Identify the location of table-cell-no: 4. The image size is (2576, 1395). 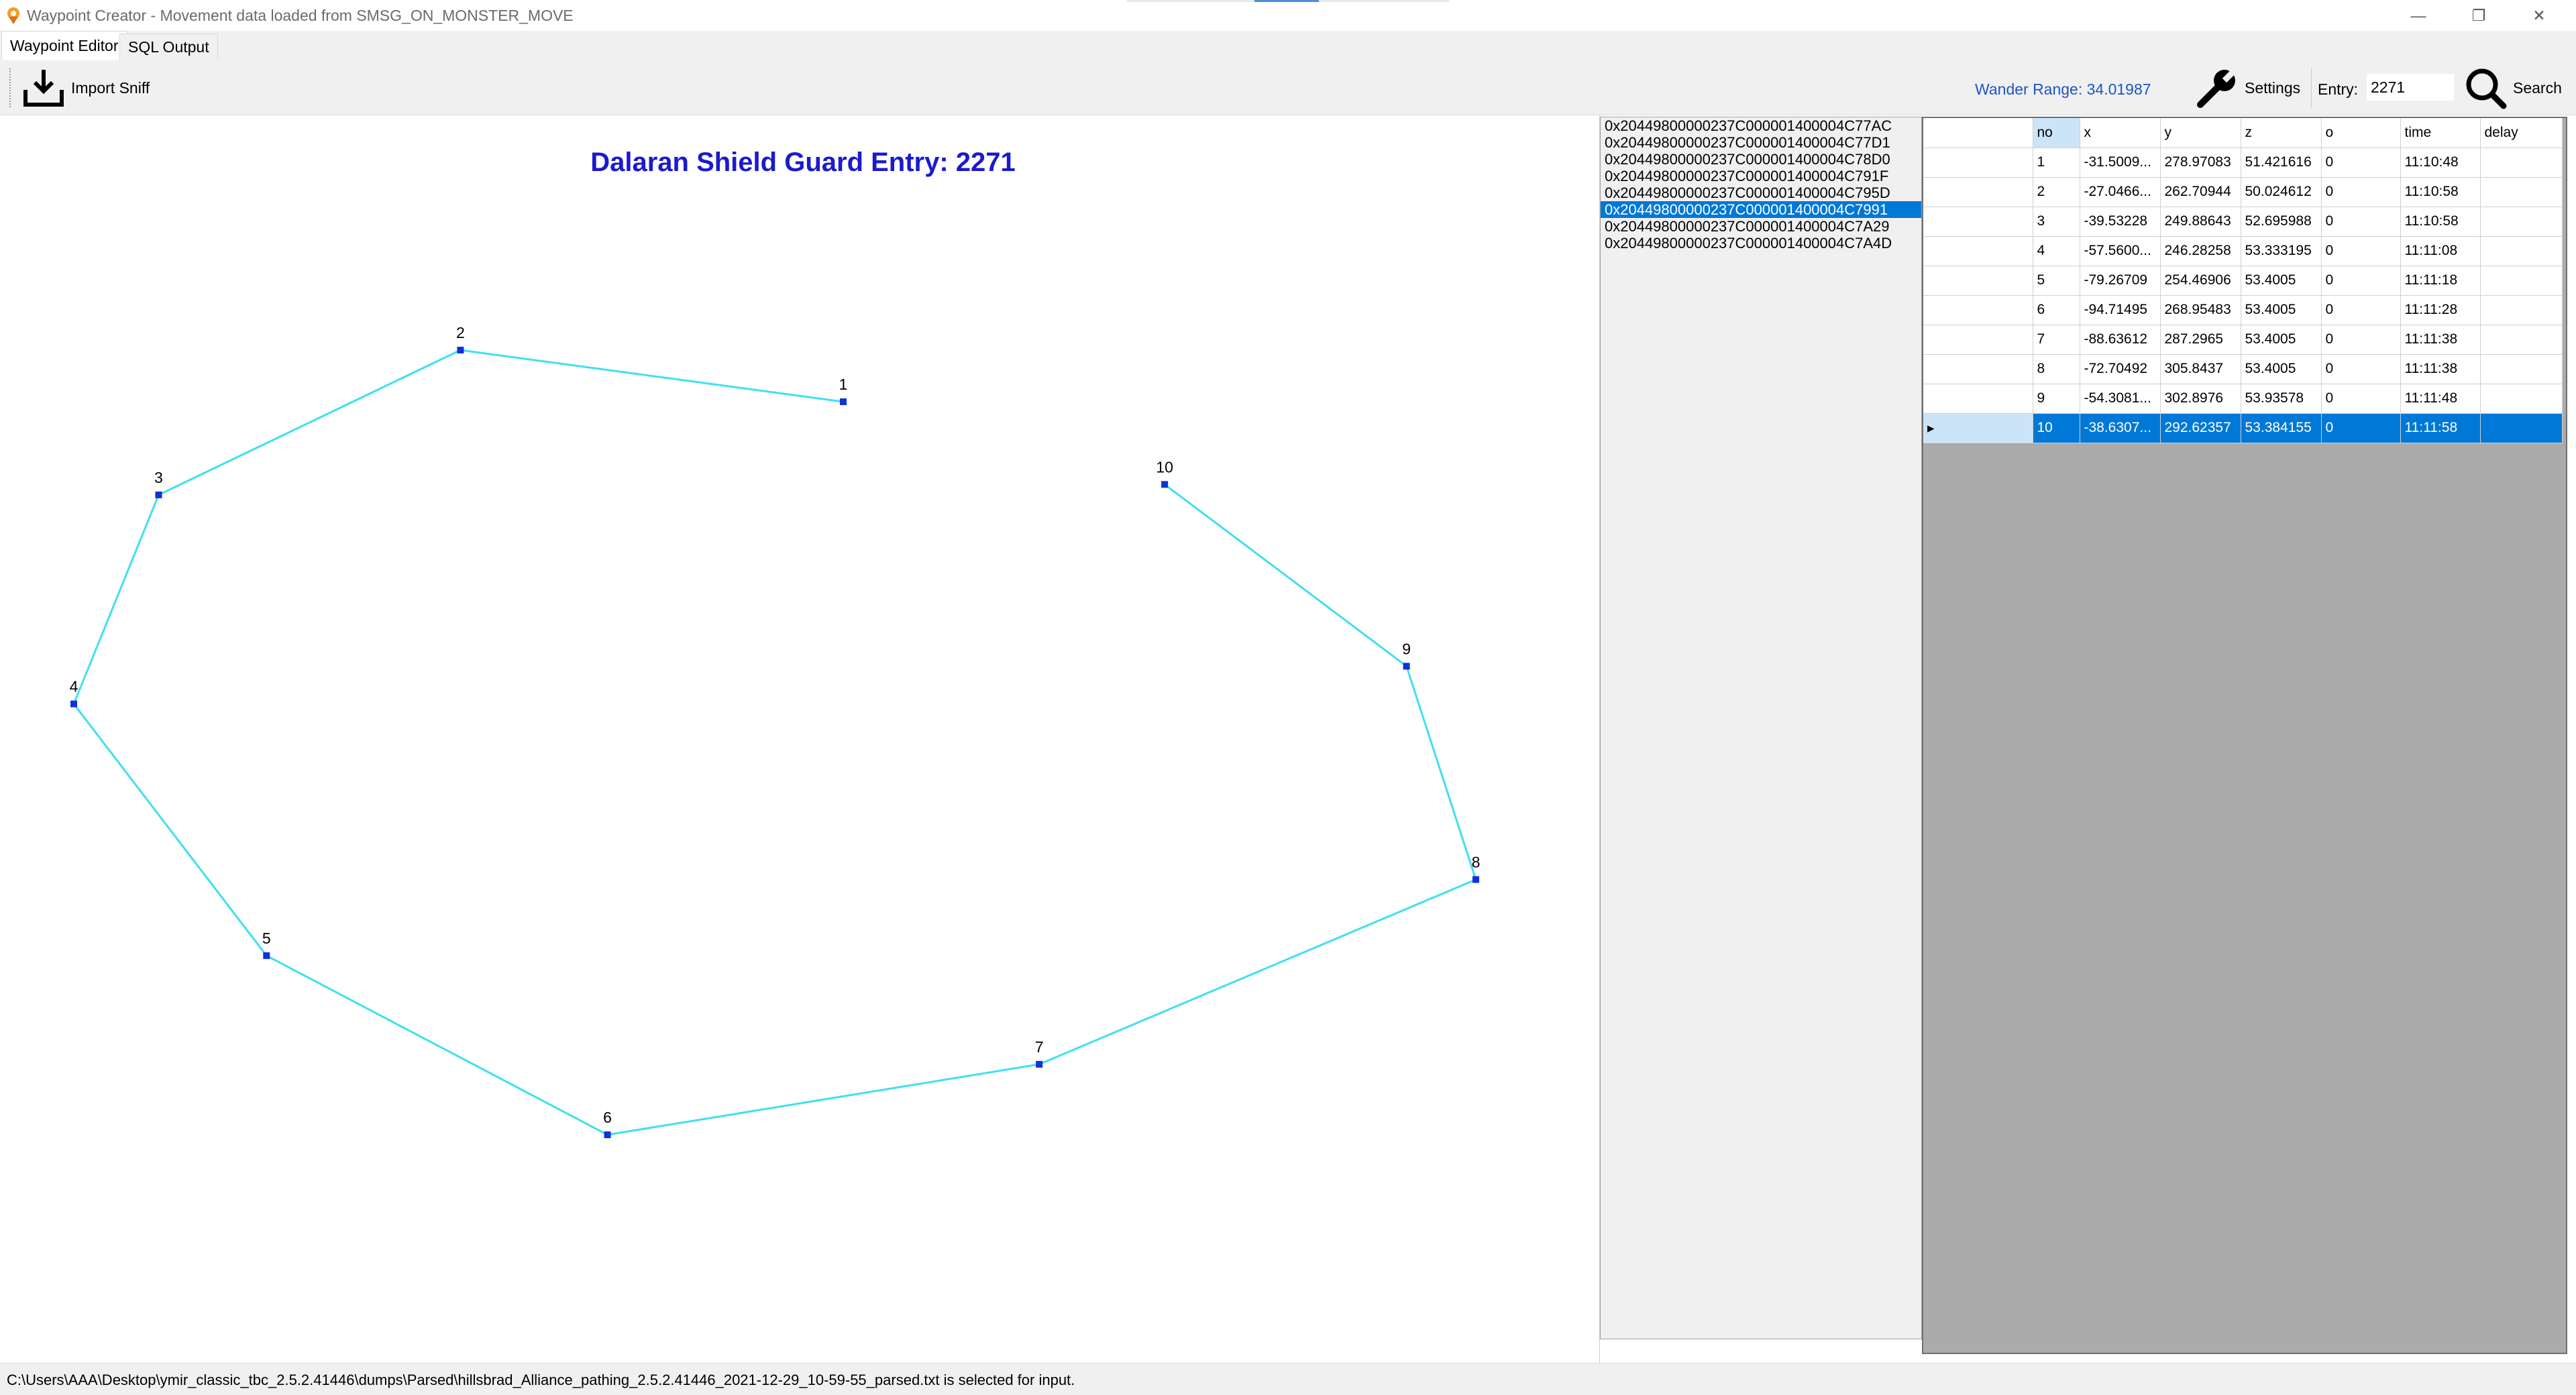
(2056, 251).